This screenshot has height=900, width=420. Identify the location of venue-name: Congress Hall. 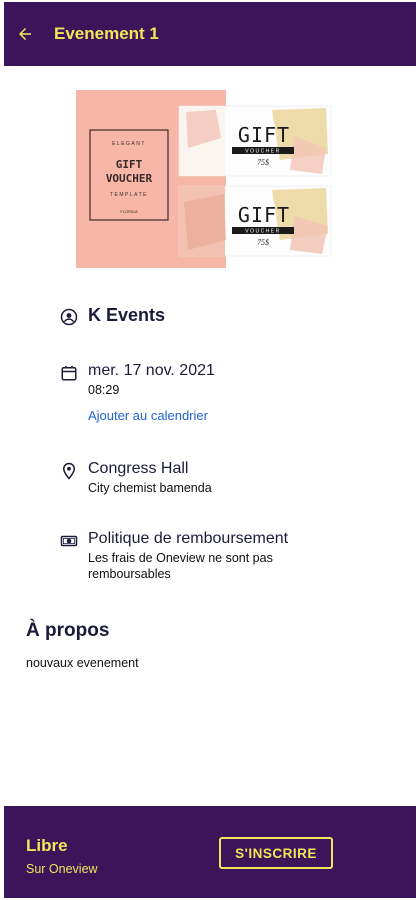
(138, 468).